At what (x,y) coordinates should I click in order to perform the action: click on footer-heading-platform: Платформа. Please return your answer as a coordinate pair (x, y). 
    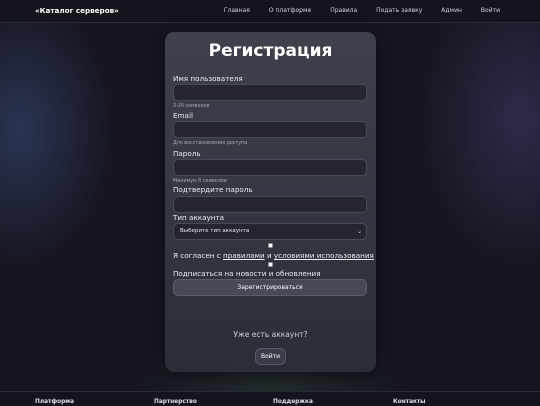
    Looking at the image, I should click on (54, 402).